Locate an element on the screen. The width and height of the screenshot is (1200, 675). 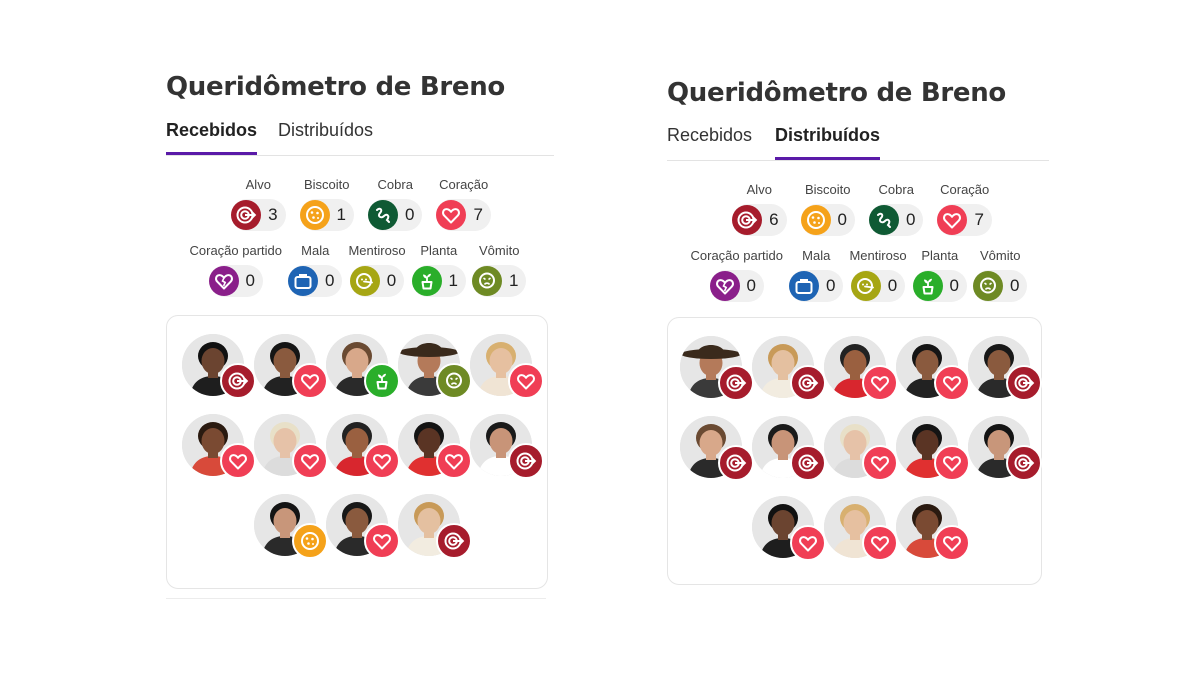
reaction-count-mala: Mala 0 is located at coordinates (816, 274).